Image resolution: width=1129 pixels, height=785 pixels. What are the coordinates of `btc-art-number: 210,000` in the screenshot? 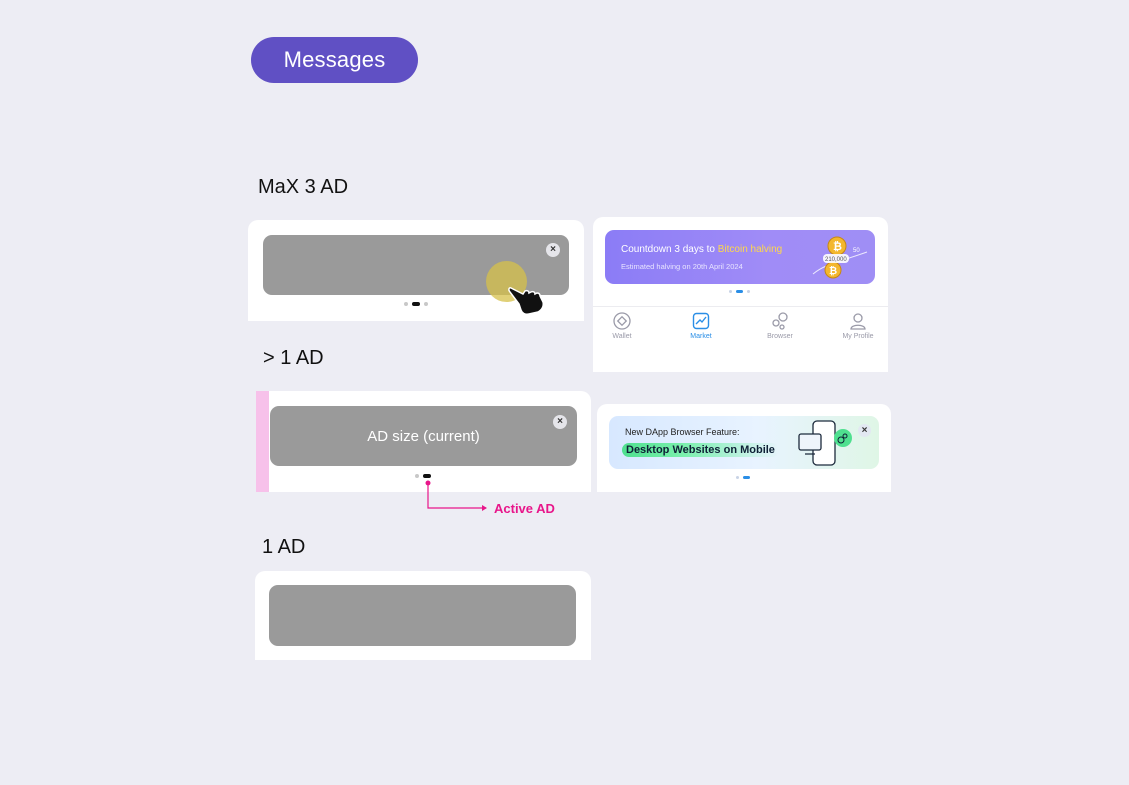 It's located at (836, 260).